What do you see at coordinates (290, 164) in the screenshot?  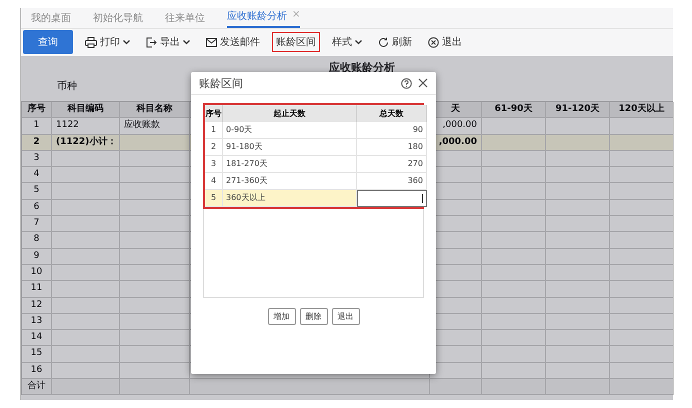 I see `table-cell: 181-270天` at bounding box center [290, 164].